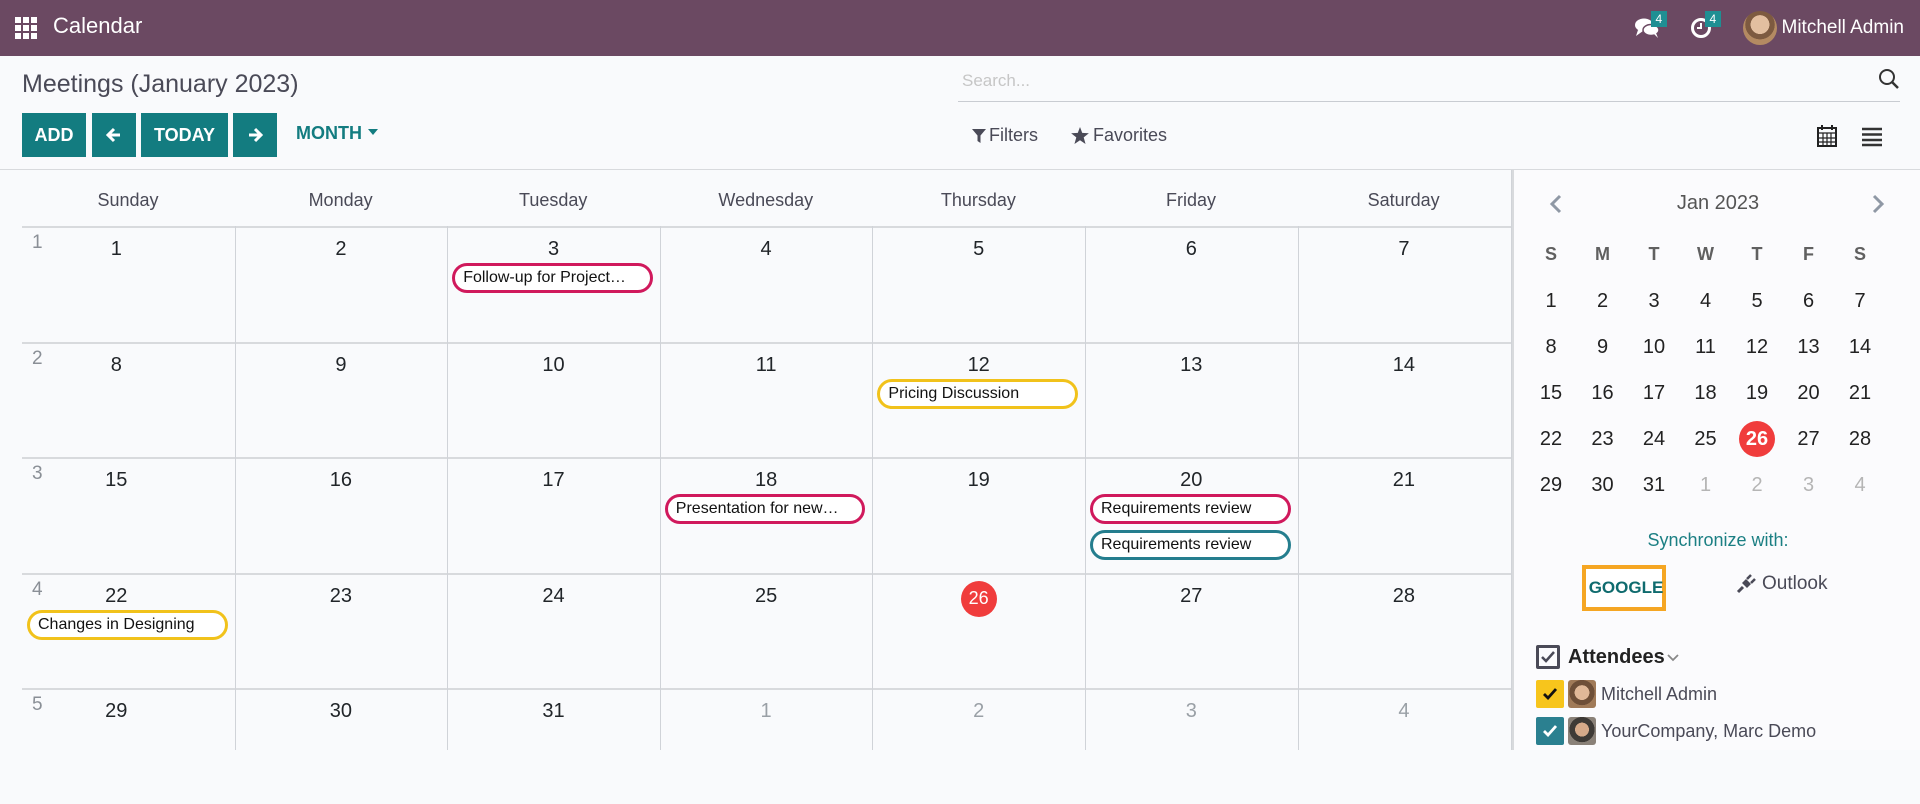 Image resolution: width=1920 pixels, height=804 pixels. Describe the element at coordinates (553, 364) in the screenshot. I see `day-number: 10` at that location.